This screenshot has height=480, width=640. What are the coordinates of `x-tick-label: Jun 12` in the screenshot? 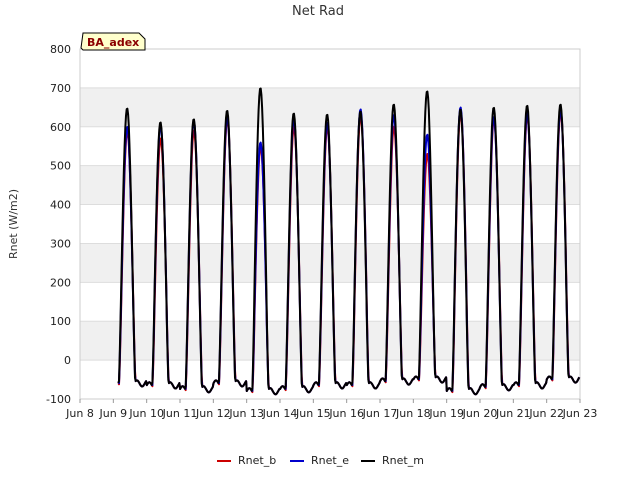 It's located at (213, 413).